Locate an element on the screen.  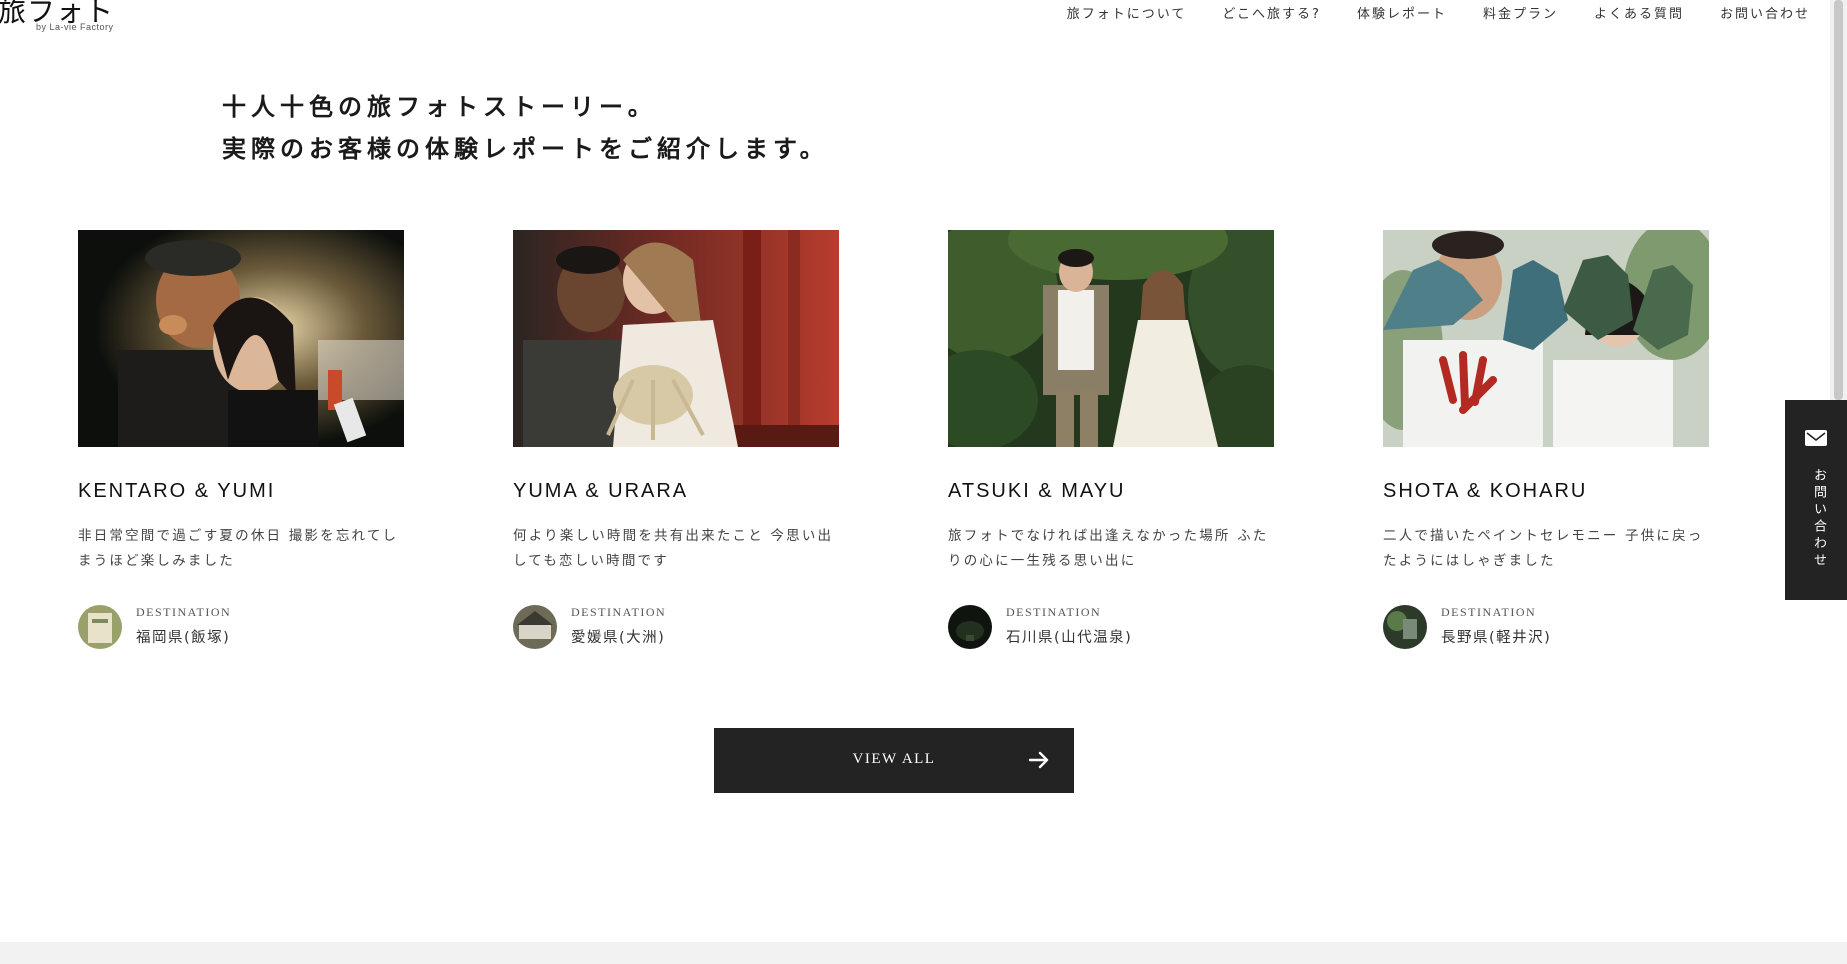
destination: DESTINATION 福岡県(飯塚) is located at coordinates (241, 627).